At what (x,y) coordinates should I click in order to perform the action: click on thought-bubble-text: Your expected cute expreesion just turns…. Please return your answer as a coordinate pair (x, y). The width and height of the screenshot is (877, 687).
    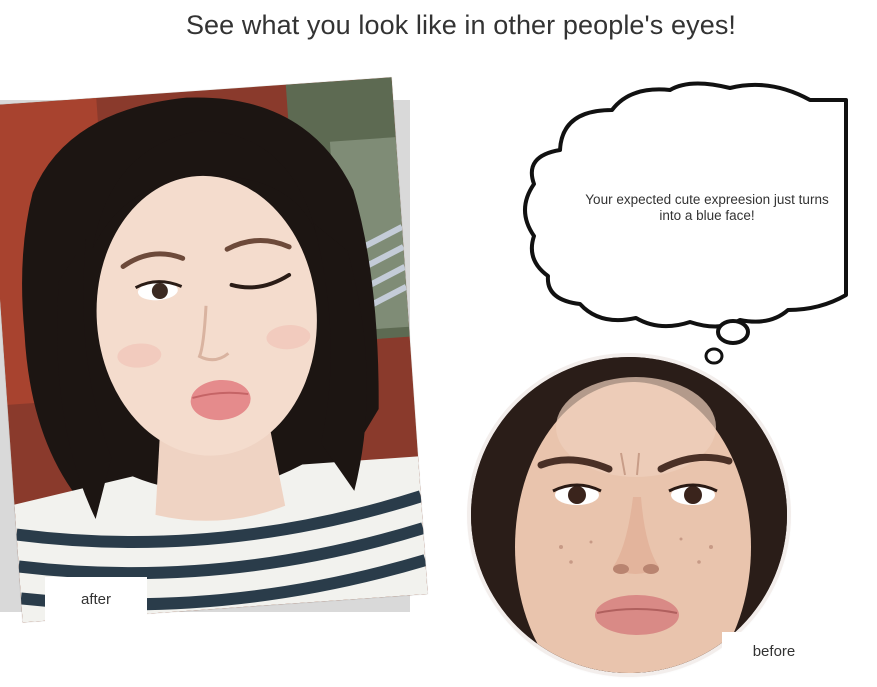
    Looking at the image, I should click on (707, 207).